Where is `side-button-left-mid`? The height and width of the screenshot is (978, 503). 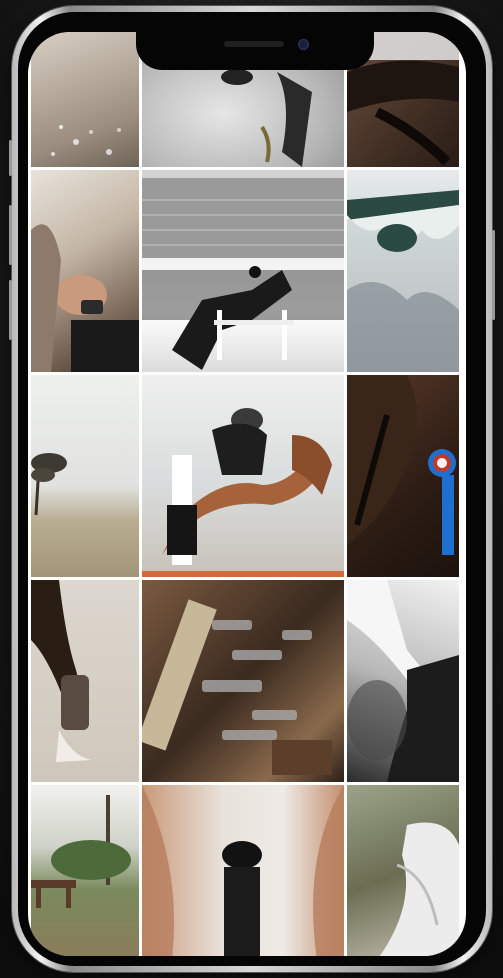 side-button-left-mid is located at coordinates (10, 235).